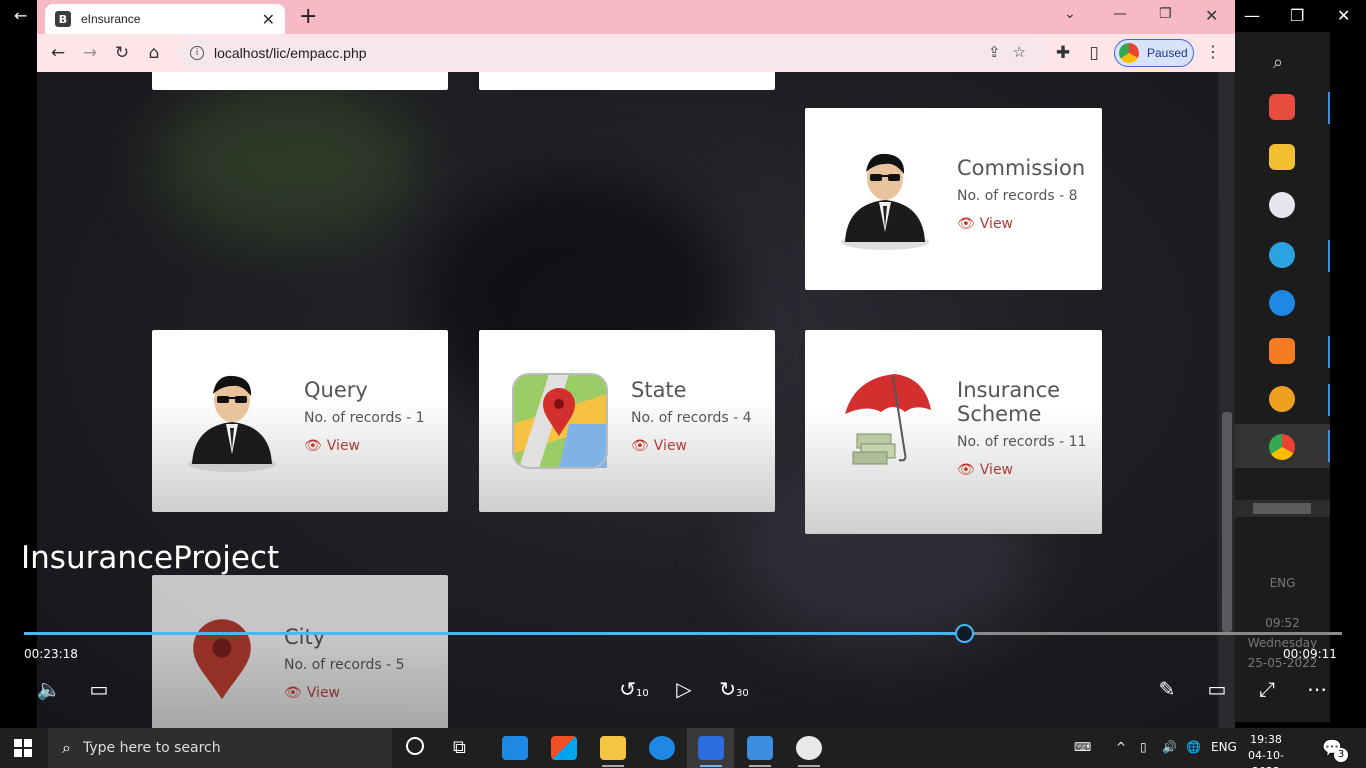 This screenshot has width=1366, height=768. What do you see at coordinates (1282, 399) in the screenshot?
I see `hs-icon` at bounding box center [1282, 399].